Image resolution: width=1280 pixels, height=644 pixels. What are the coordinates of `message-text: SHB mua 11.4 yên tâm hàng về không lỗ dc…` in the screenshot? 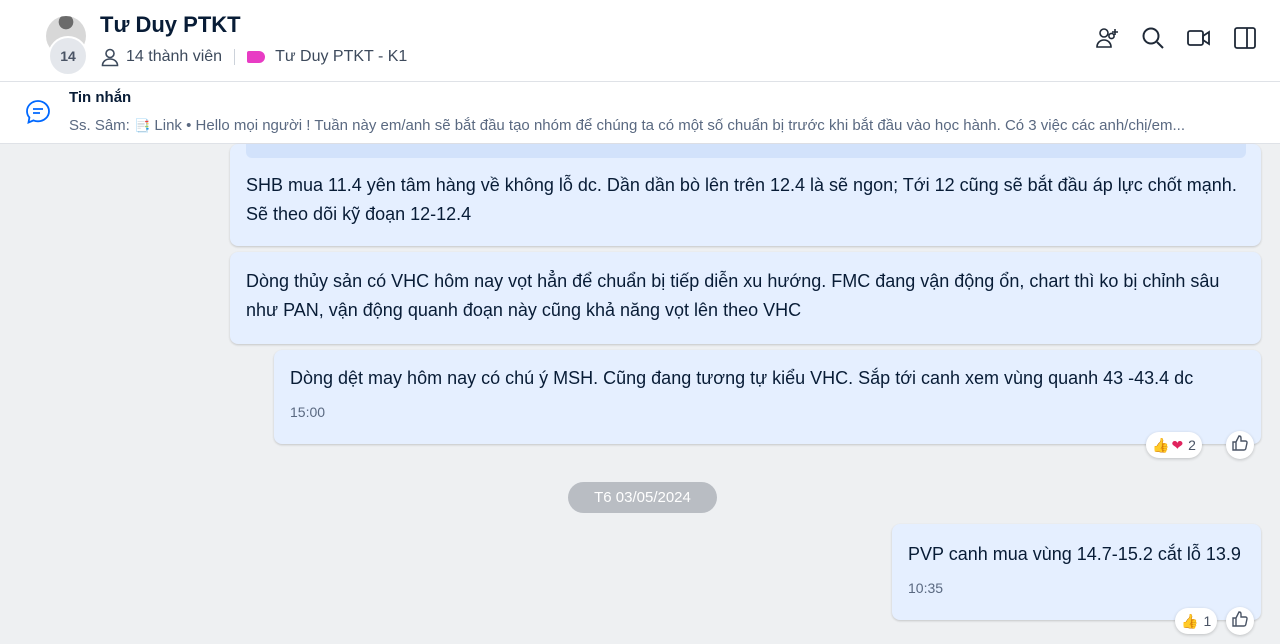 It's located at (741, 199).